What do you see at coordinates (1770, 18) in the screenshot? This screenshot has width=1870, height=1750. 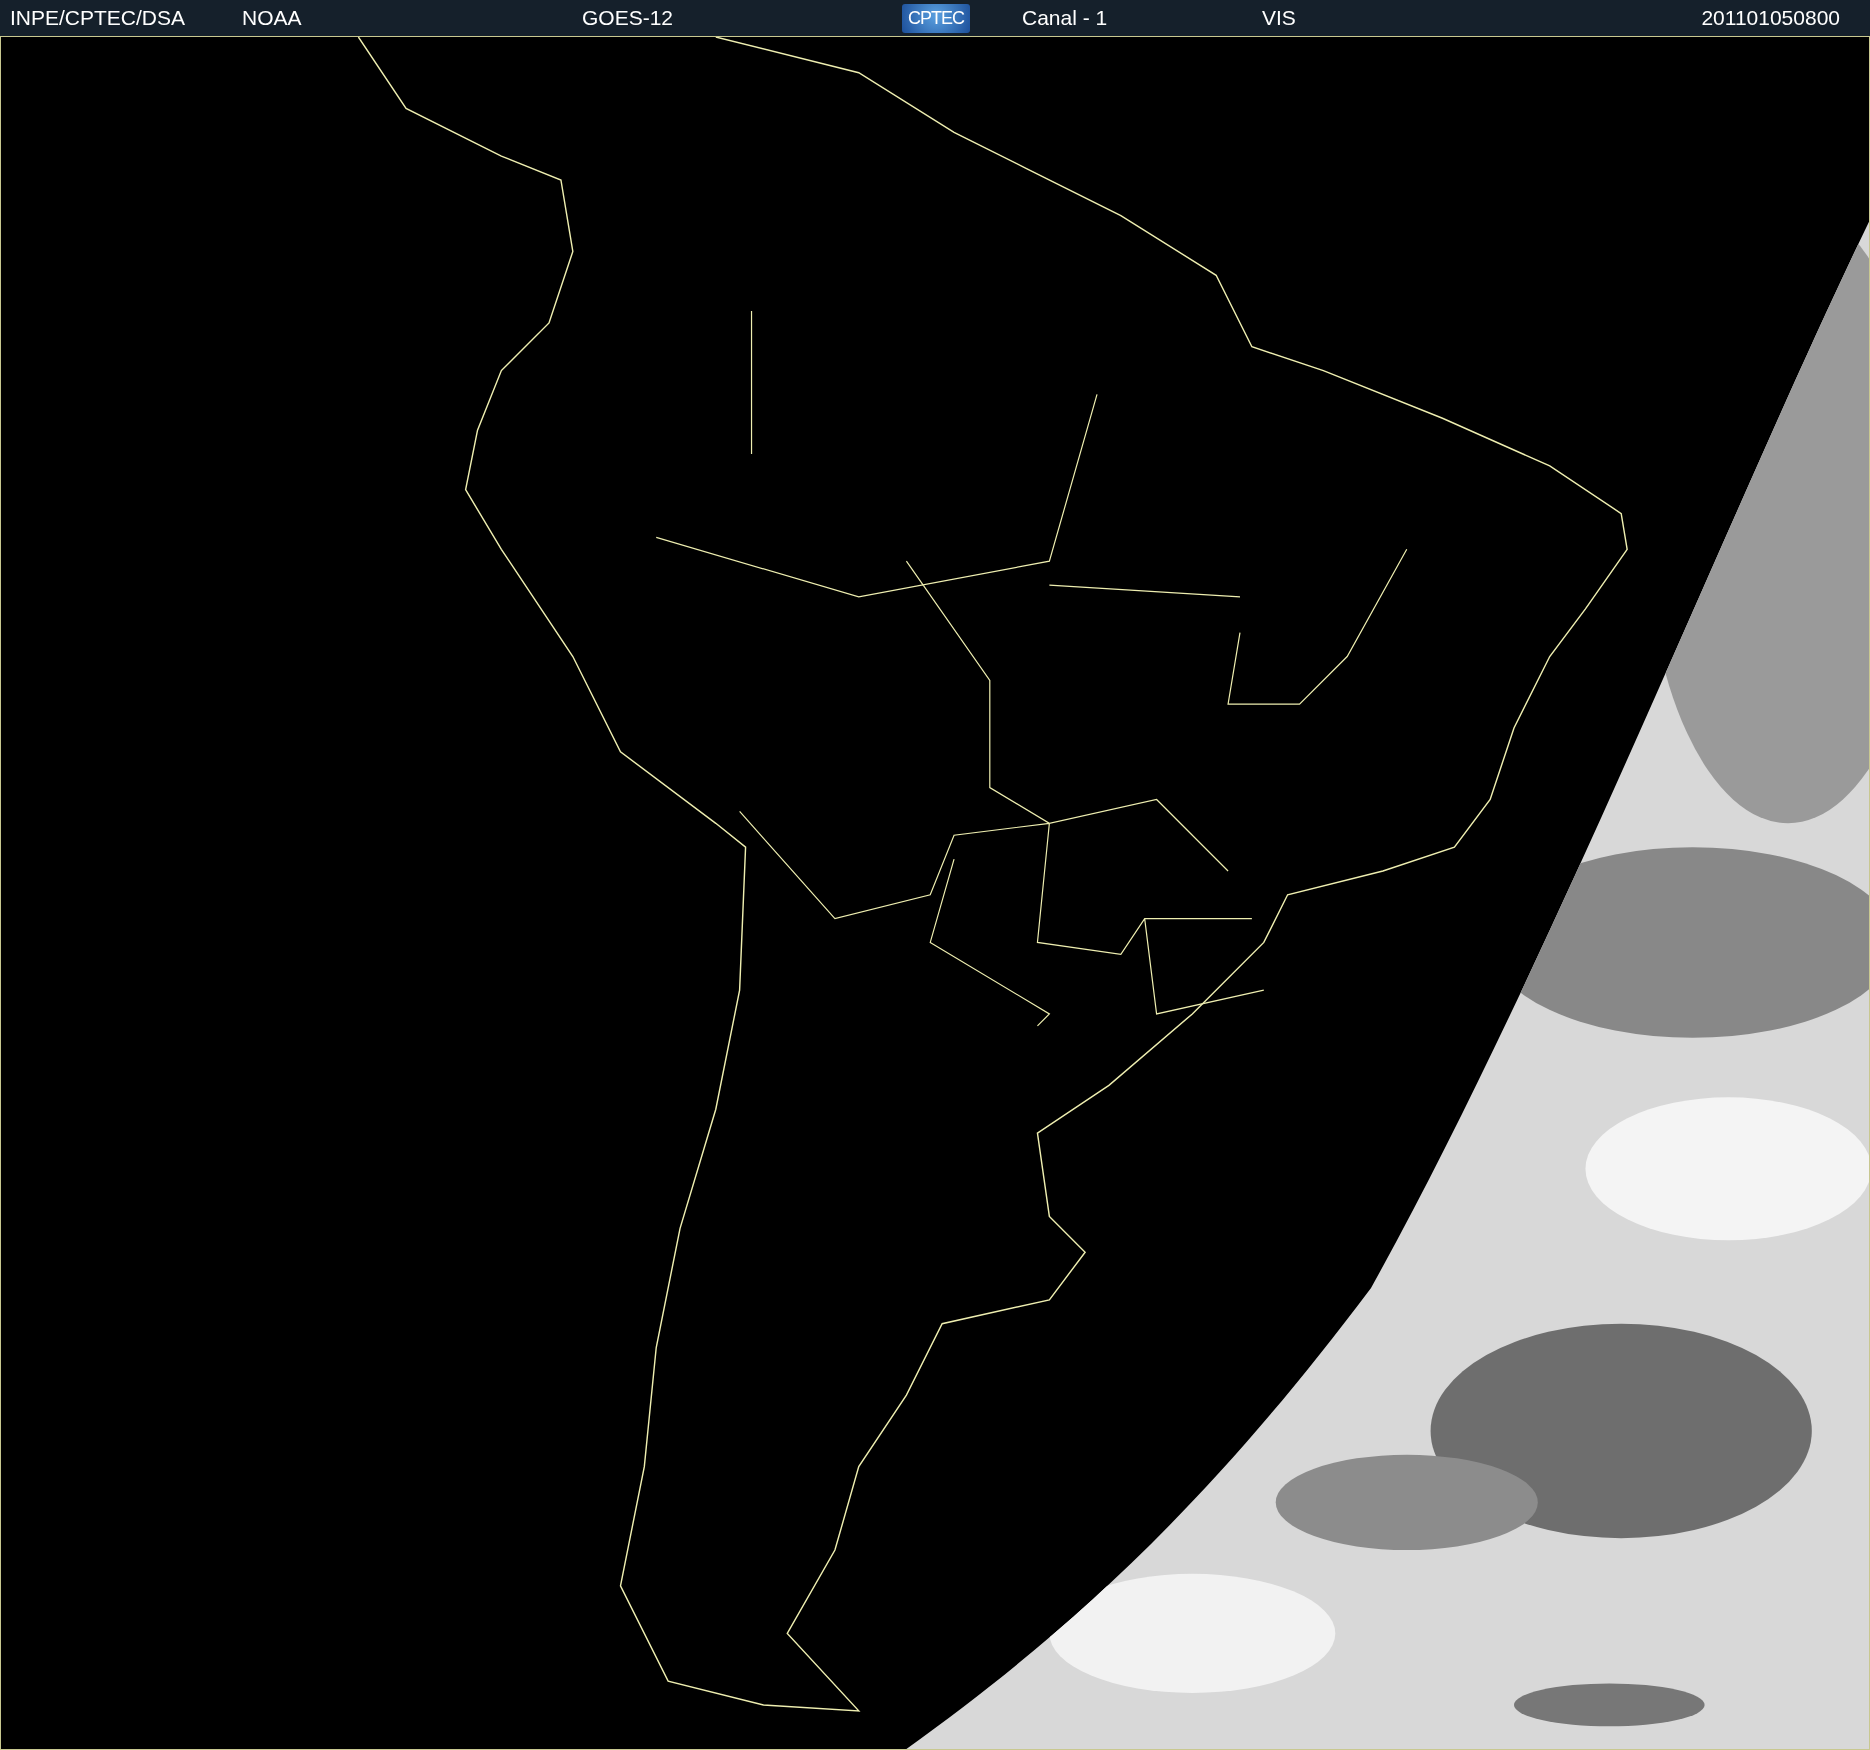 I see `header-label: 201101050800` at bounding box center [1770, 18].